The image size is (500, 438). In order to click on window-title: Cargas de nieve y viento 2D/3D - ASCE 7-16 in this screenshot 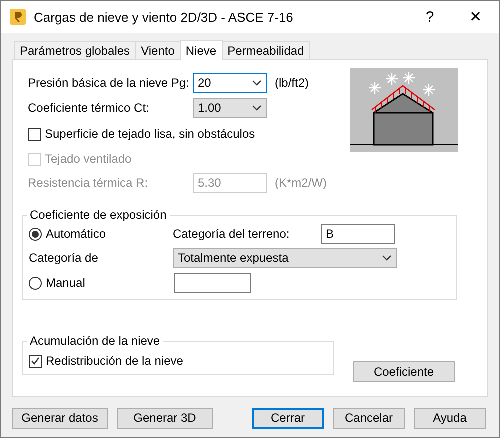, I will do `click(164, 17)`.